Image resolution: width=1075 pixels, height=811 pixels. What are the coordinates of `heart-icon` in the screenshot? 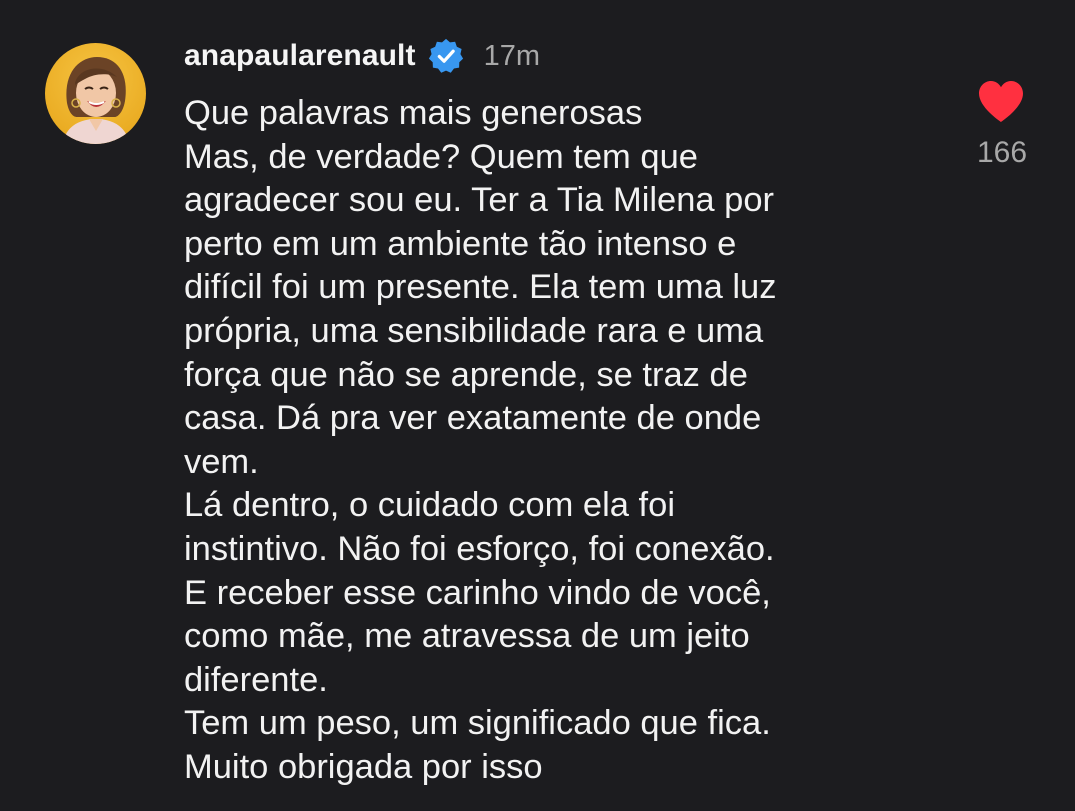 It's located at (1001, 101).